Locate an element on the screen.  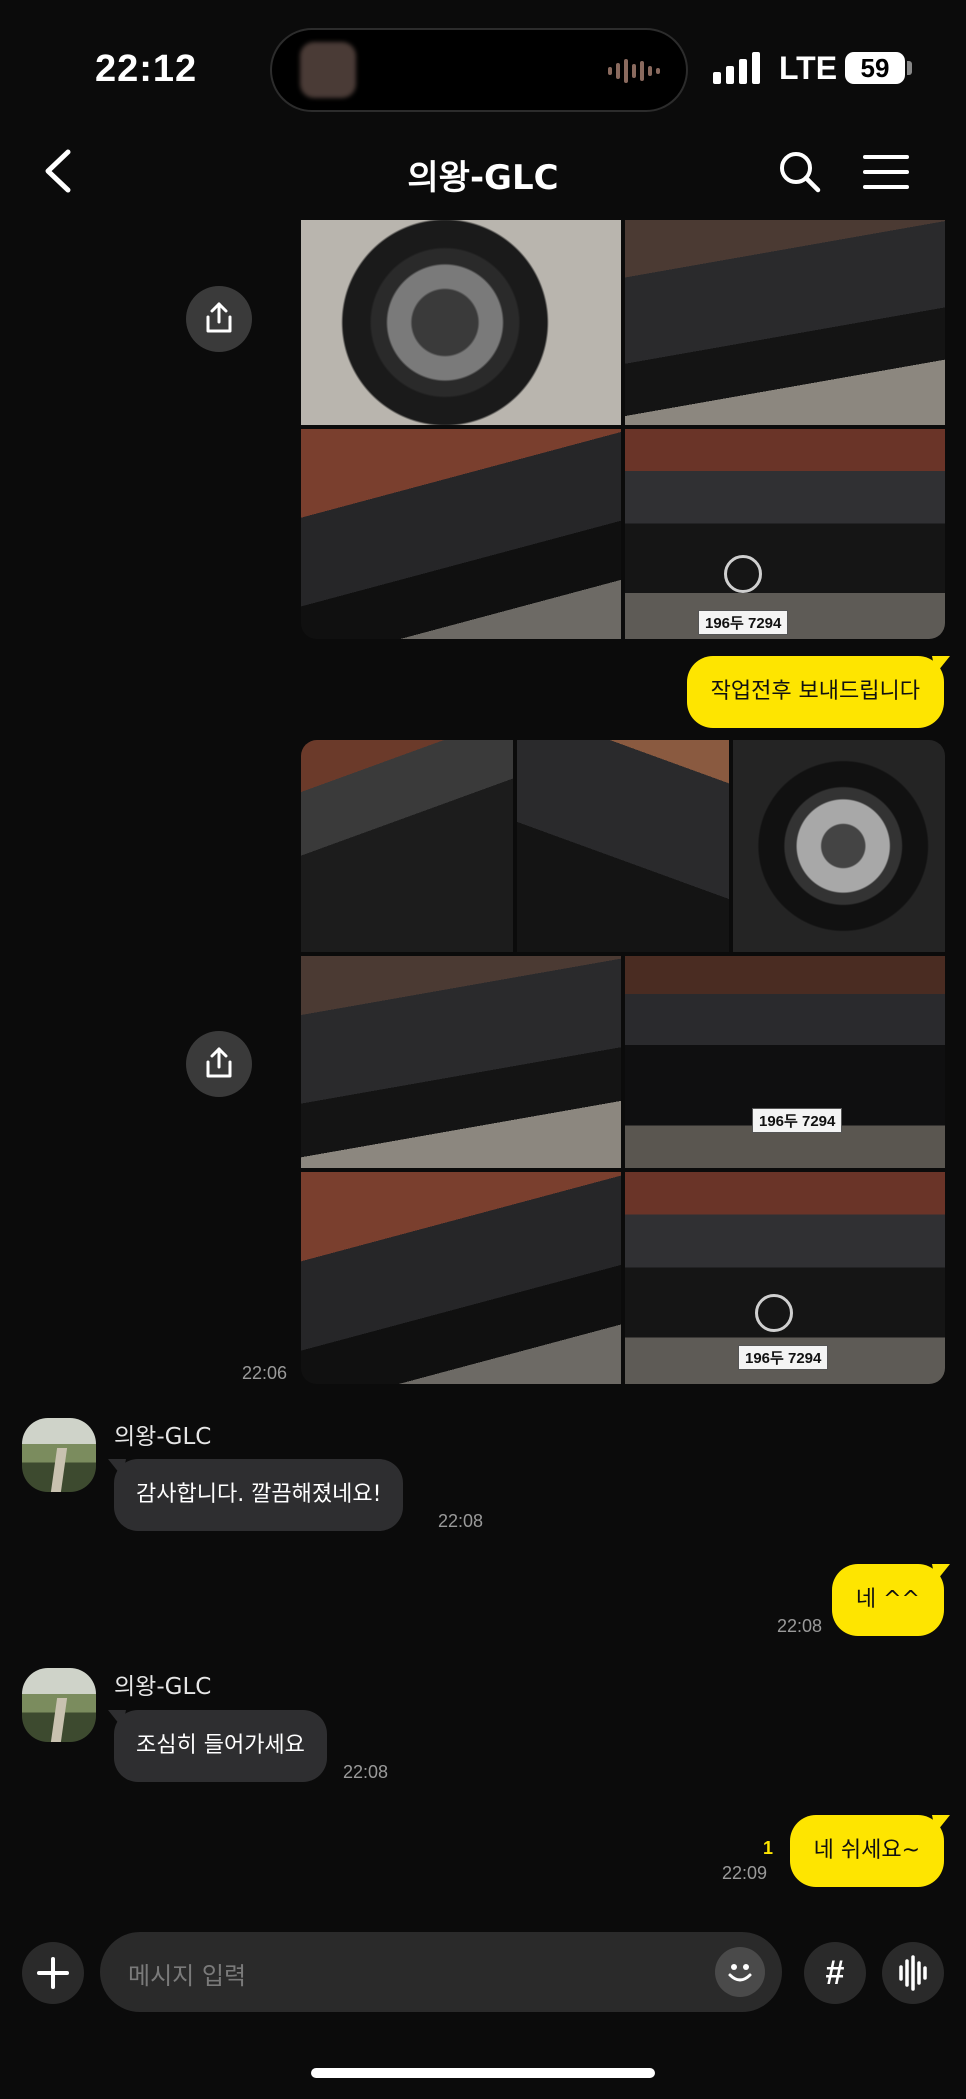
now-playing-thumbnail is located at coordinates (328, 70).